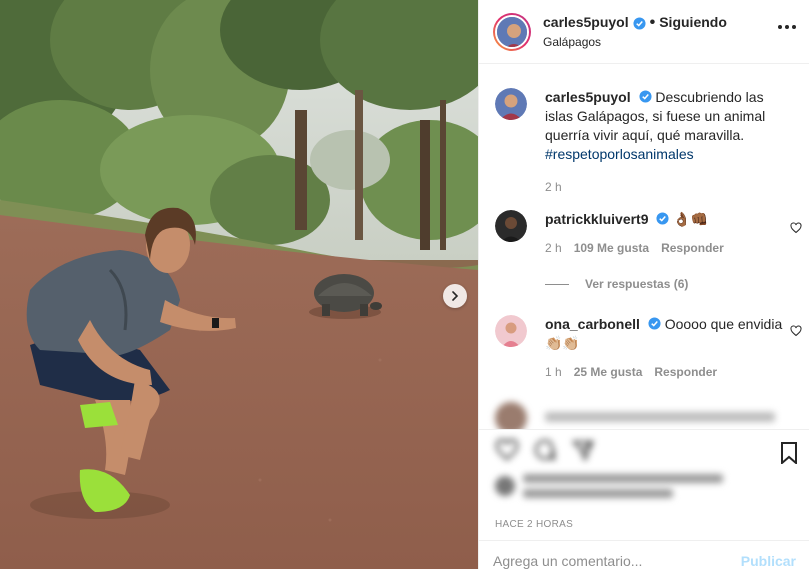  Describe the element at coordinates (635, 42) in the screenshot. I see `location-link: Galápagos` at that location.